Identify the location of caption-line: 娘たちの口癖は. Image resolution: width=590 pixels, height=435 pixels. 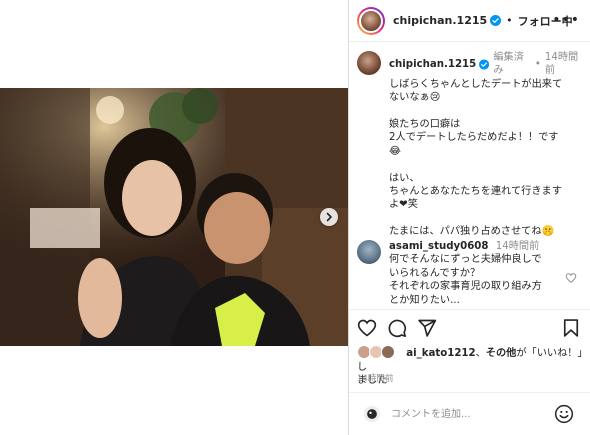
(425, 125).